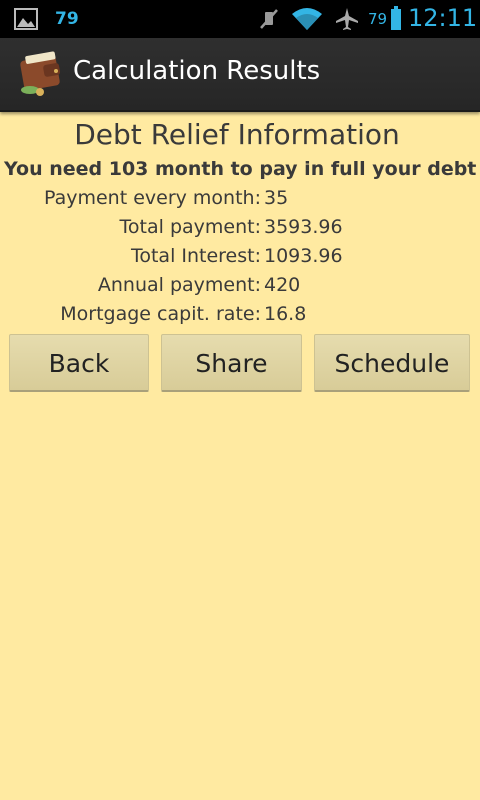  I want to click on battery-icon, so click(396, 18).